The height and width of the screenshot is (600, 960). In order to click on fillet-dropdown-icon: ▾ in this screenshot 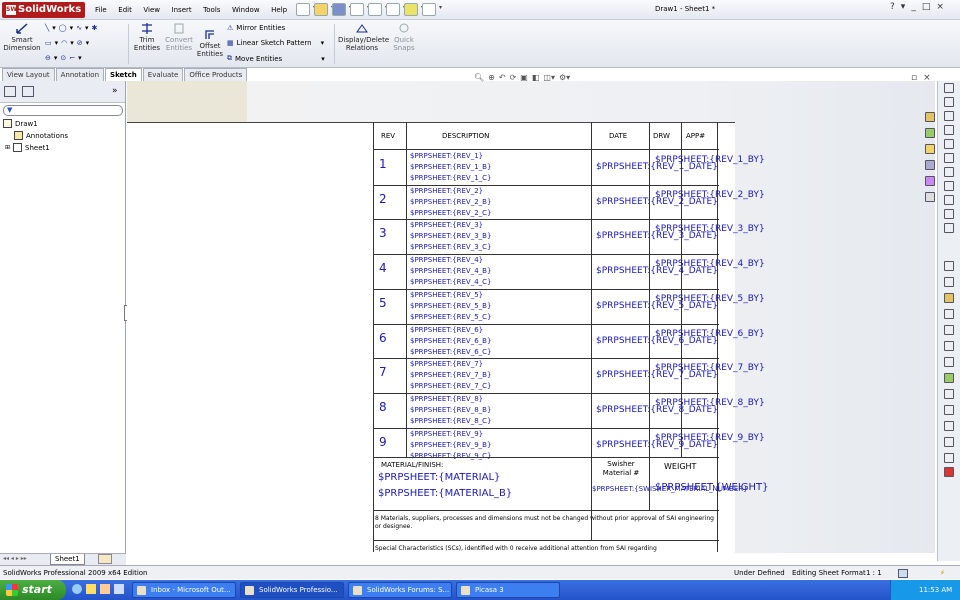, I will do `click(80, 58)`.